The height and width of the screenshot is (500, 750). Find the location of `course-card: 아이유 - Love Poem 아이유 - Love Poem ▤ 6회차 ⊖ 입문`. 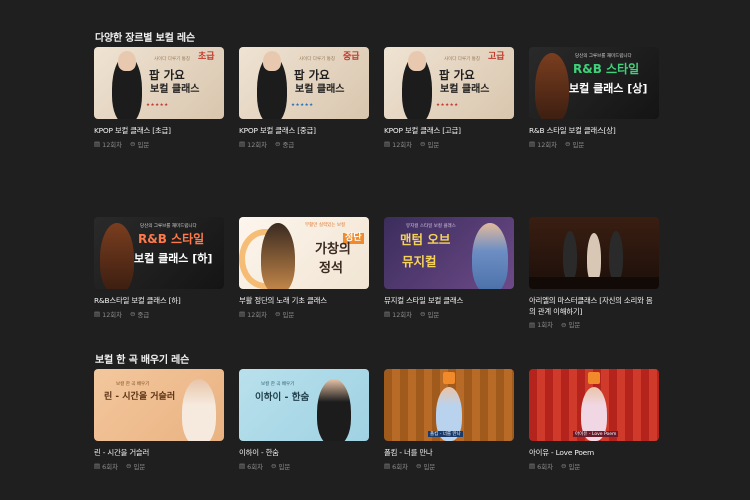

course-card: 아이유 - Love Poem 아이유 - Love Poem ▤ 6회차 ⊖ 입문 is located at coordinates (594, 420).